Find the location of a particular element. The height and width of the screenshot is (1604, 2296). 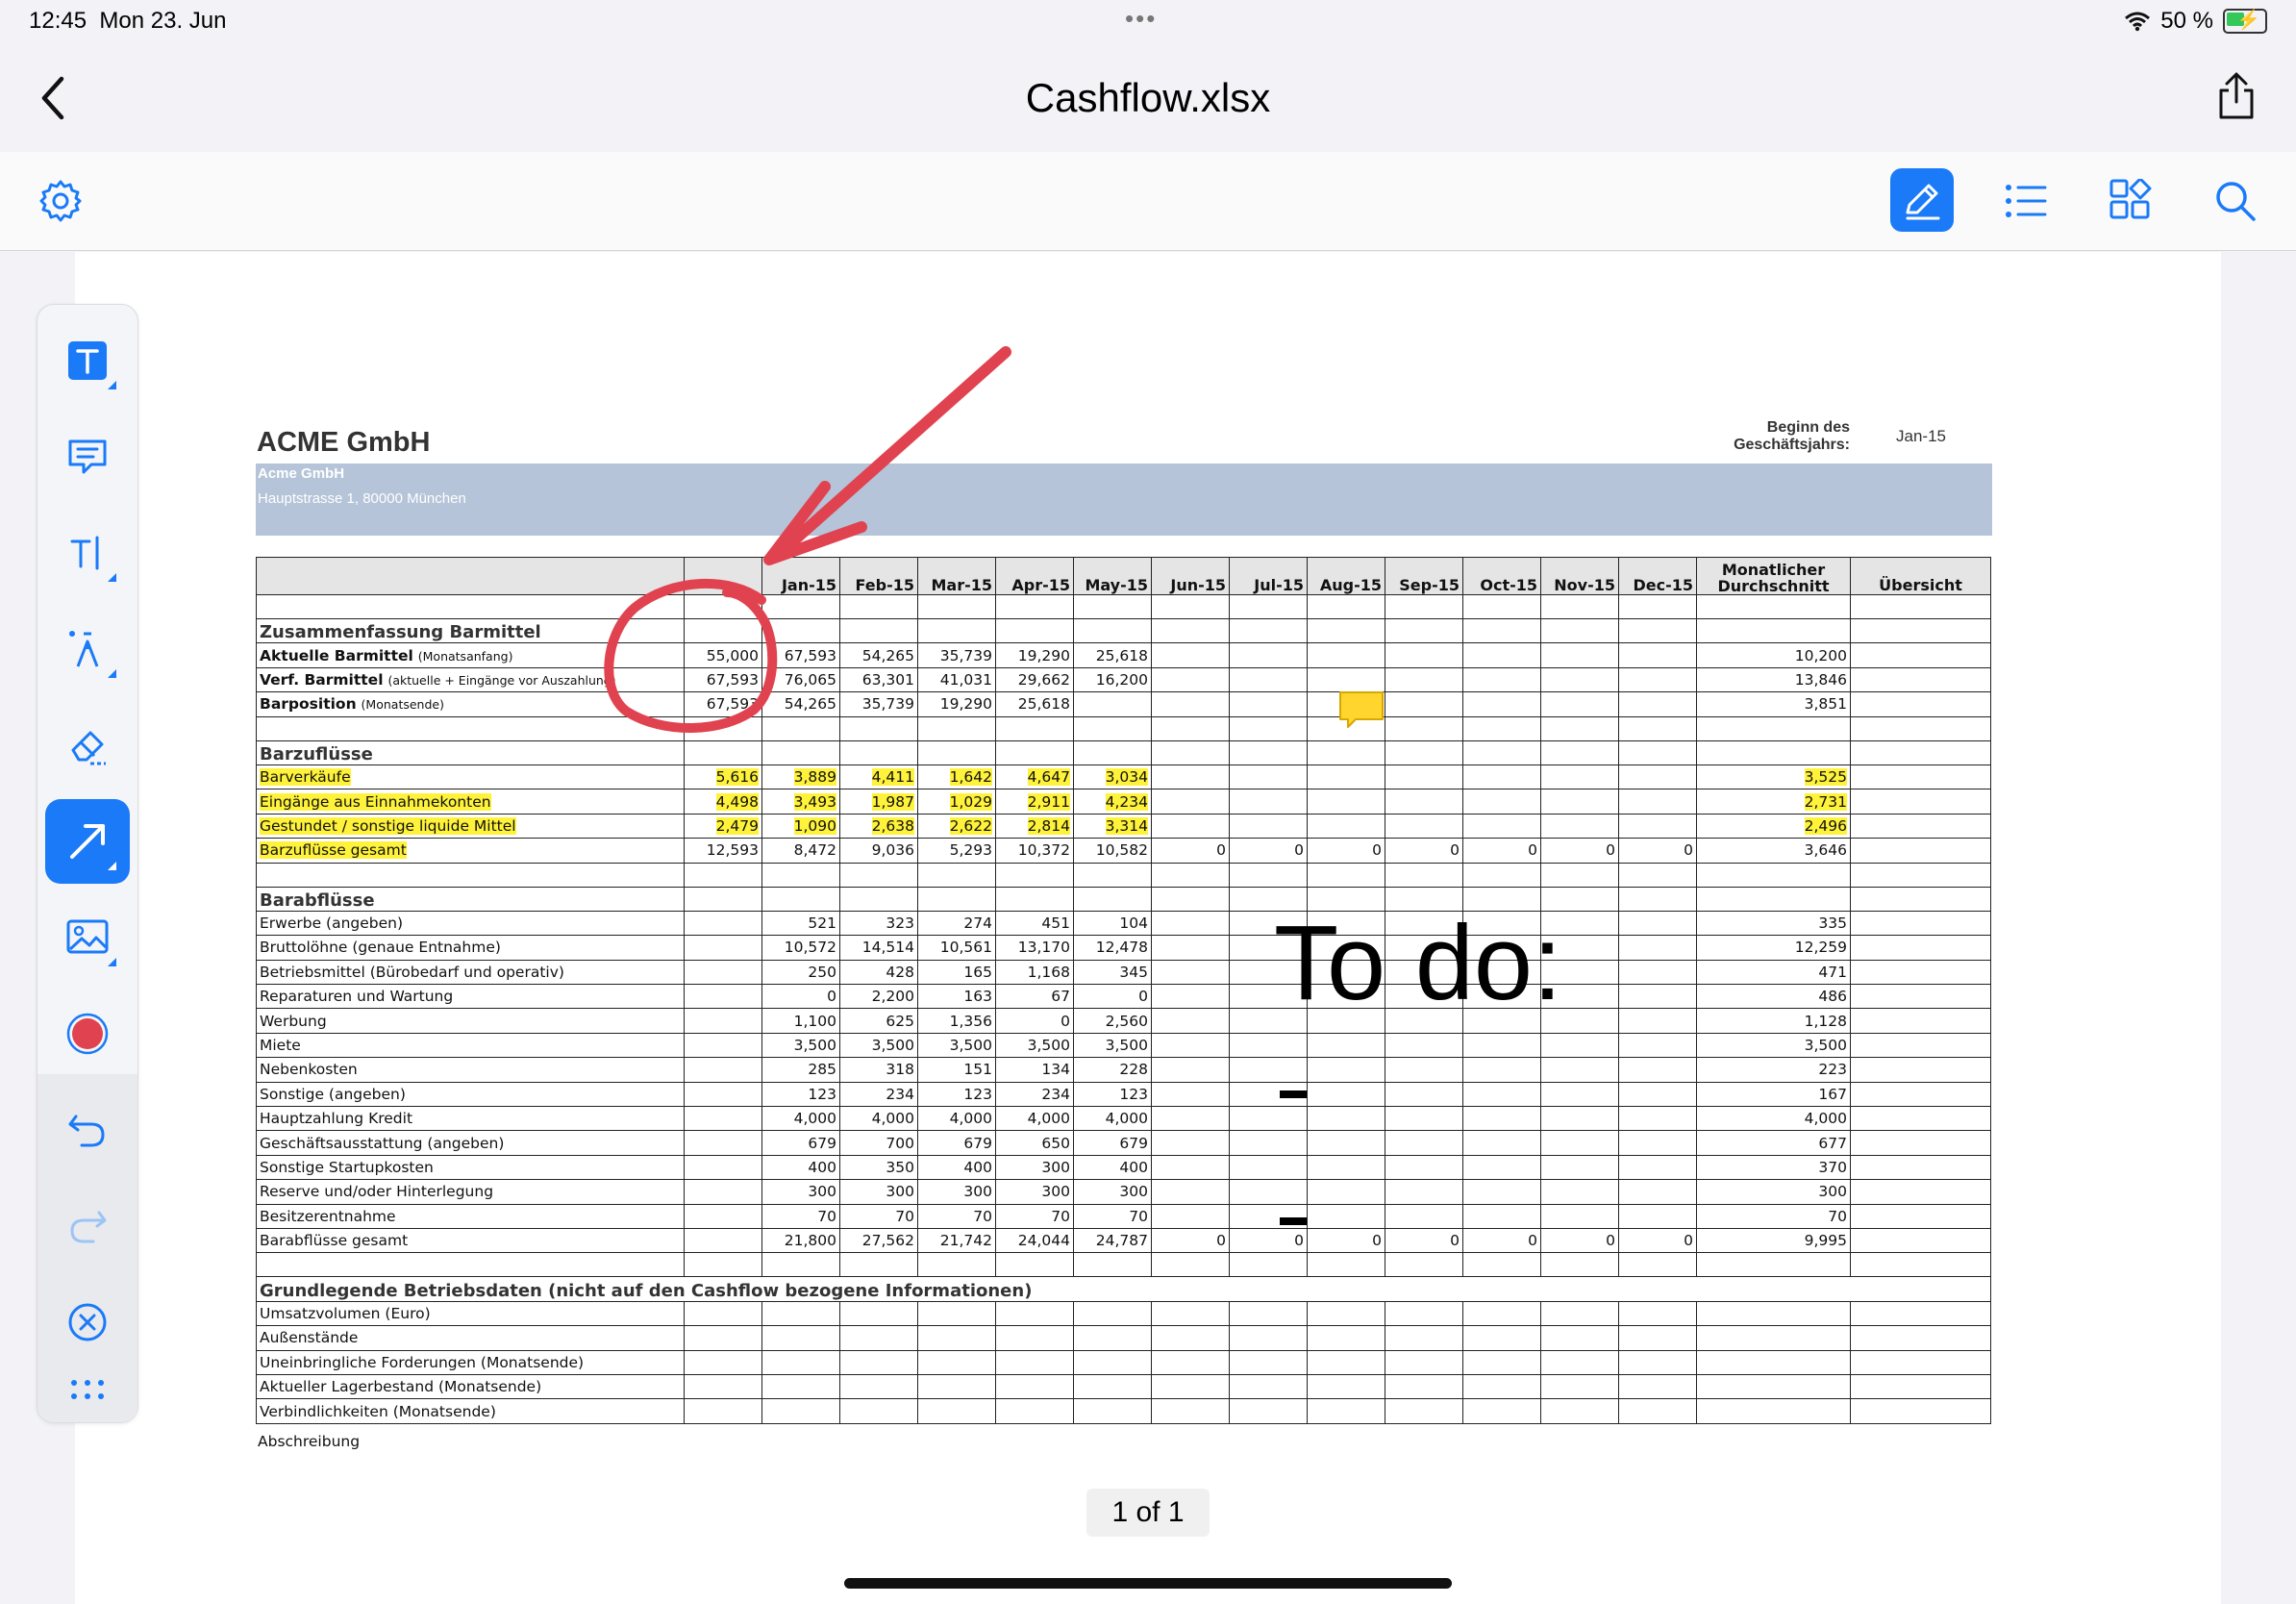

trailing-label: Abschreibung is located at coordinates (309, 1441).